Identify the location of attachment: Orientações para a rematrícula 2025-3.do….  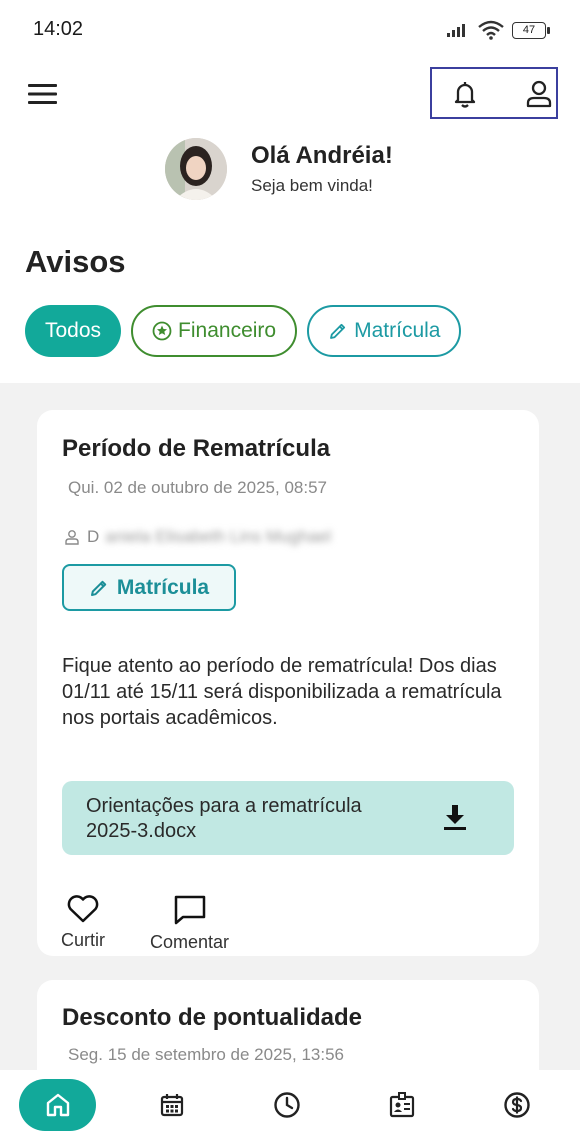
(288, 818).